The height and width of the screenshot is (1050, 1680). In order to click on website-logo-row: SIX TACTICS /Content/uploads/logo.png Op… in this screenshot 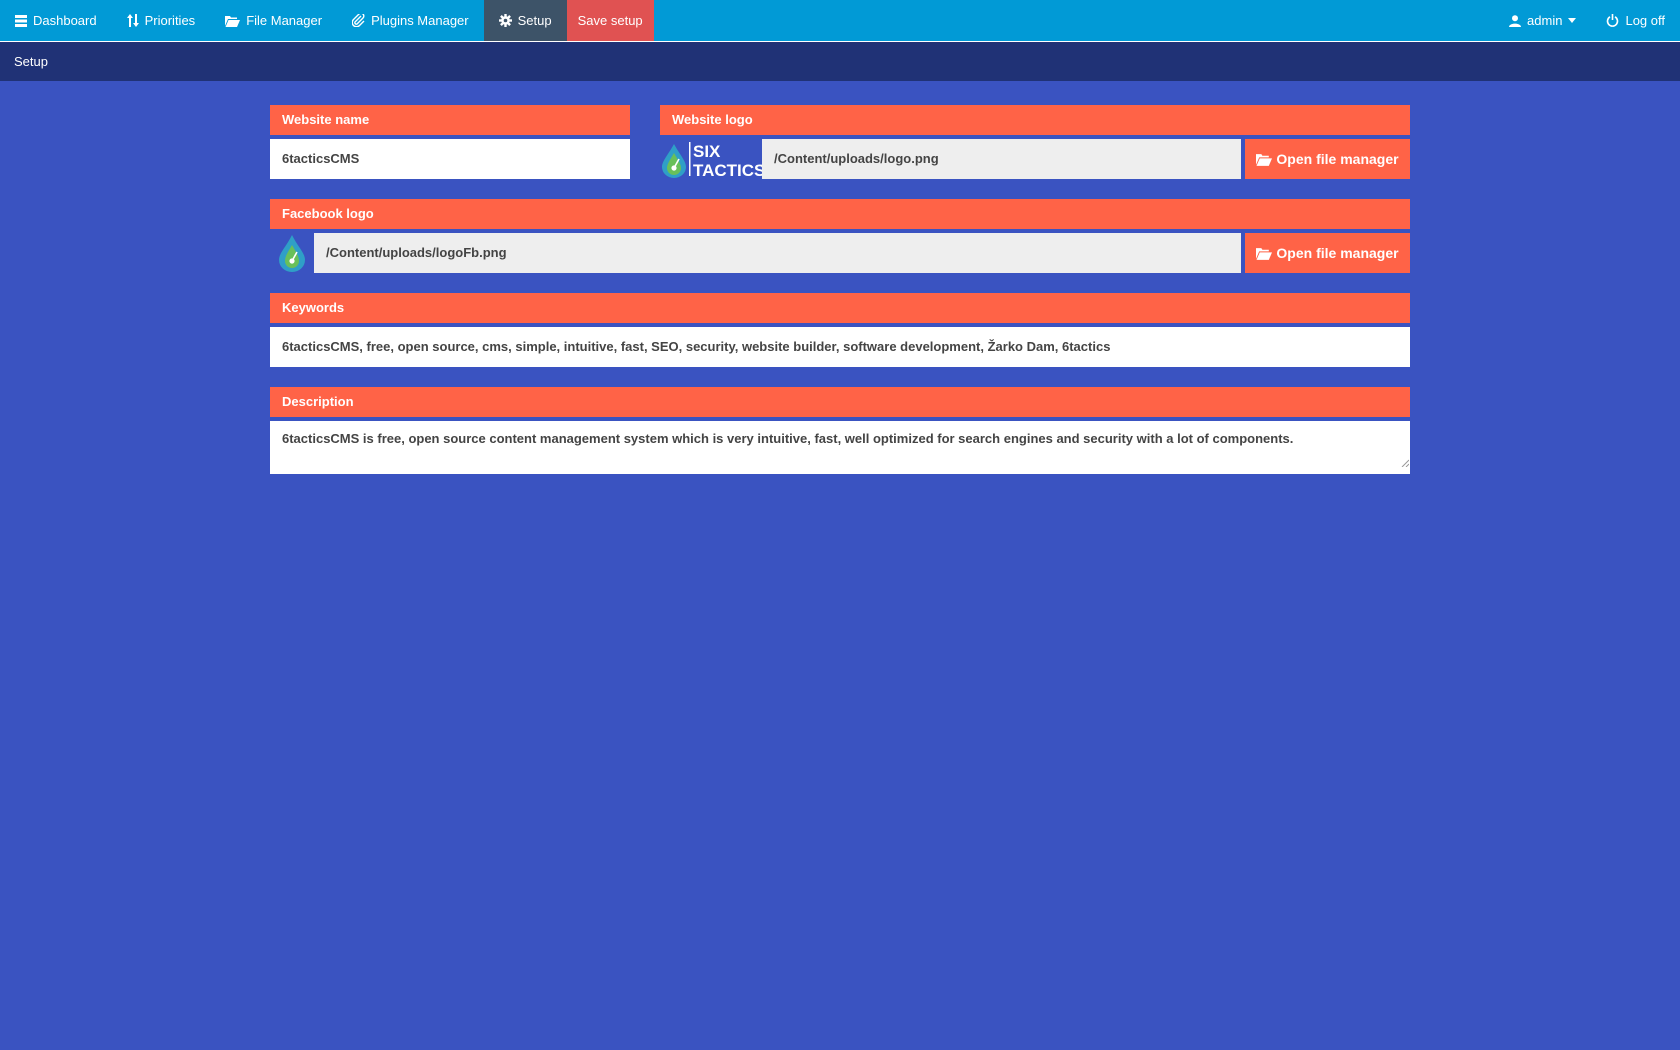, I will do `click(1035, 159)`.